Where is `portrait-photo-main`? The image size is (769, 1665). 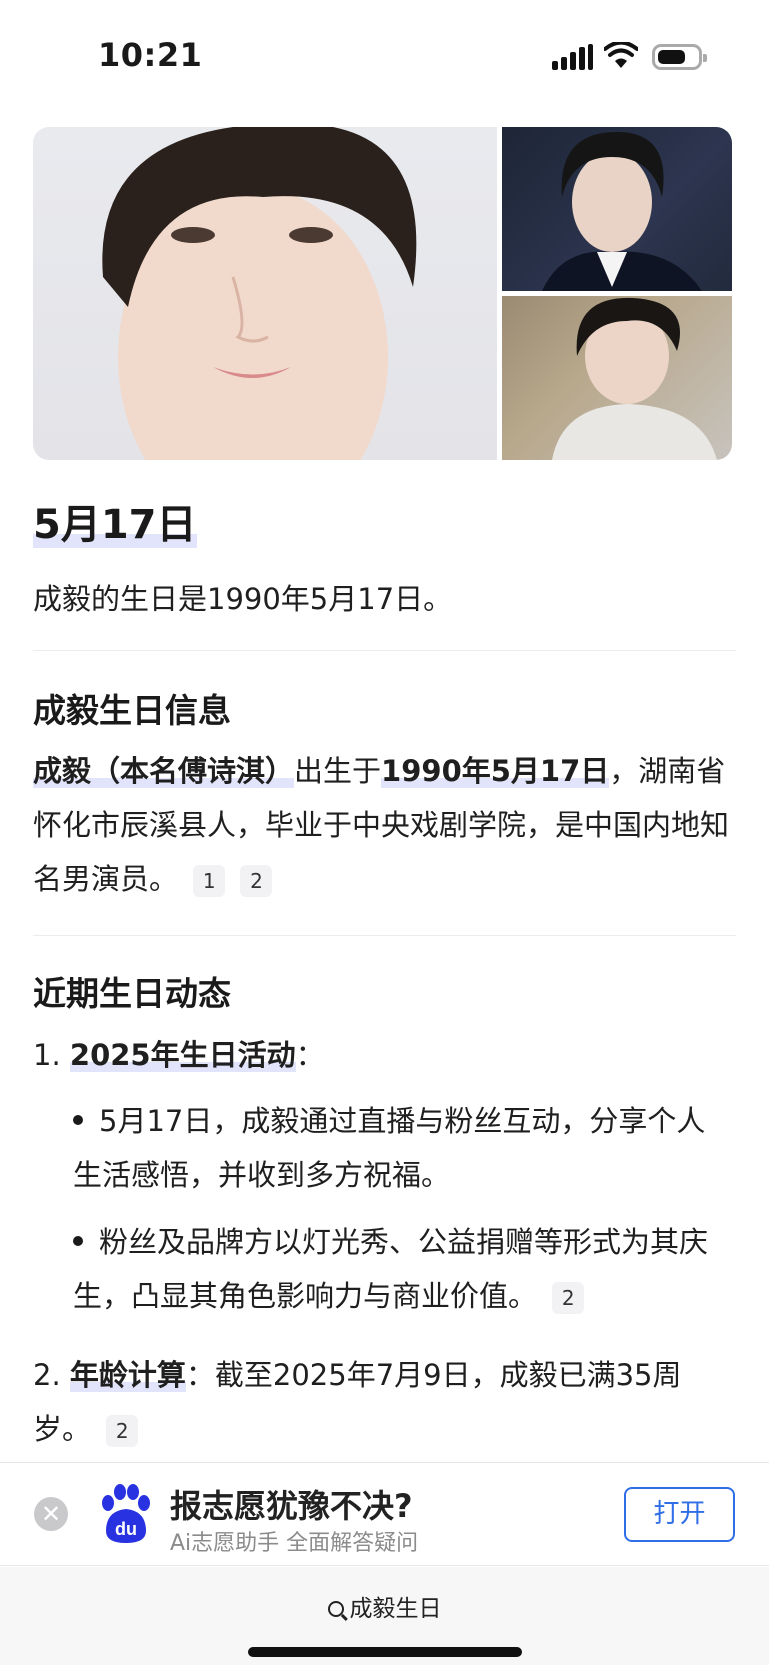 portrait-photo-main is located at coordinates (265, 293).